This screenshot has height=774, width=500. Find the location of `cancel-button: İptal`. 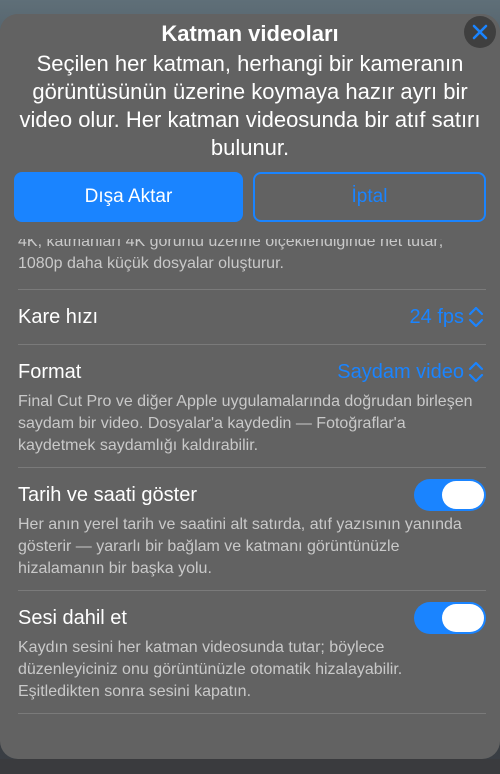

cancel-button: İptal is located at coordinates (369, 197).